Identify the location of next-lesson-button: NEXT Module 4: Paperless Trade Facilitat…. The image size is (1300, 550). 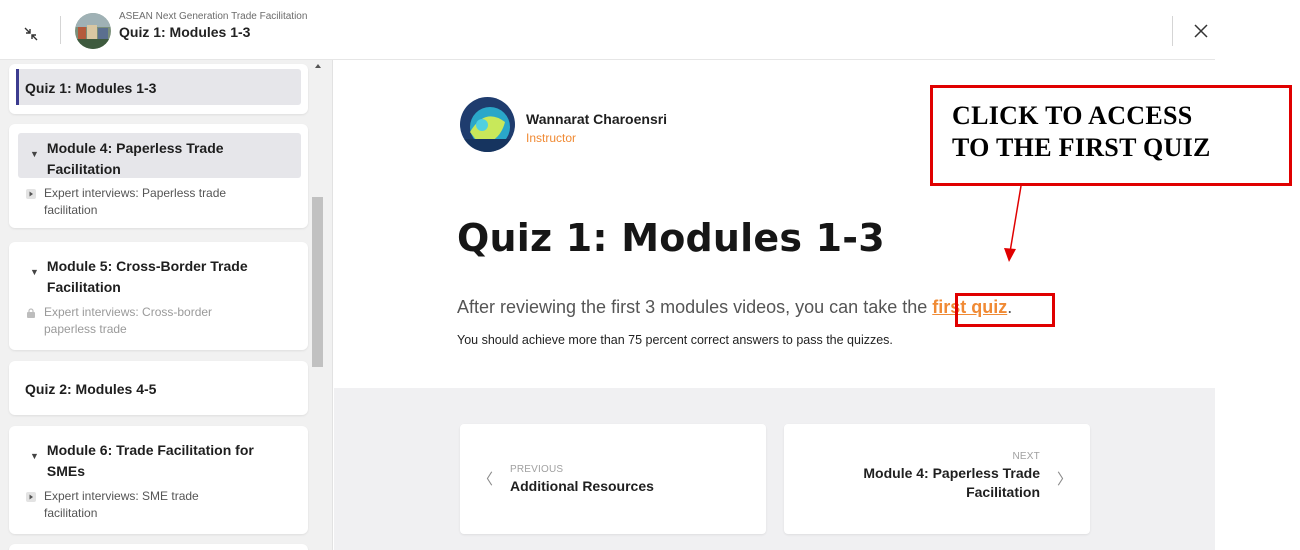
(937, 479).